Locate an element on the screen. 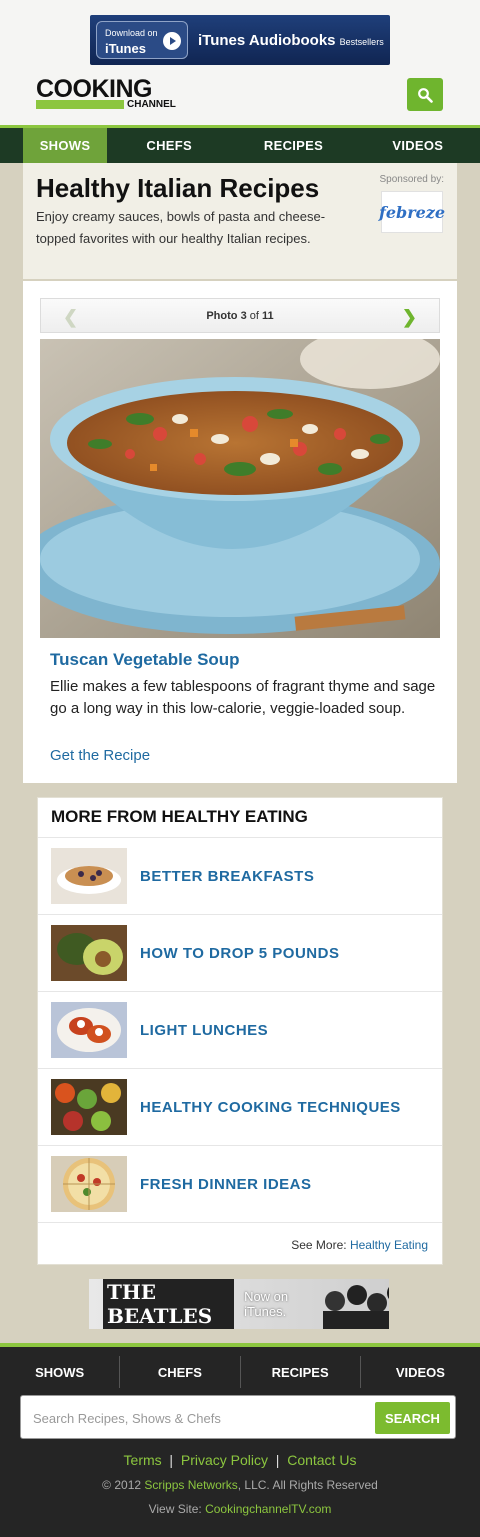 Image resolution: width=480 pixels, height=1537 pixels. more-heading: MORE FROM HEALTHY EATING is located at coordinates (179, 816).